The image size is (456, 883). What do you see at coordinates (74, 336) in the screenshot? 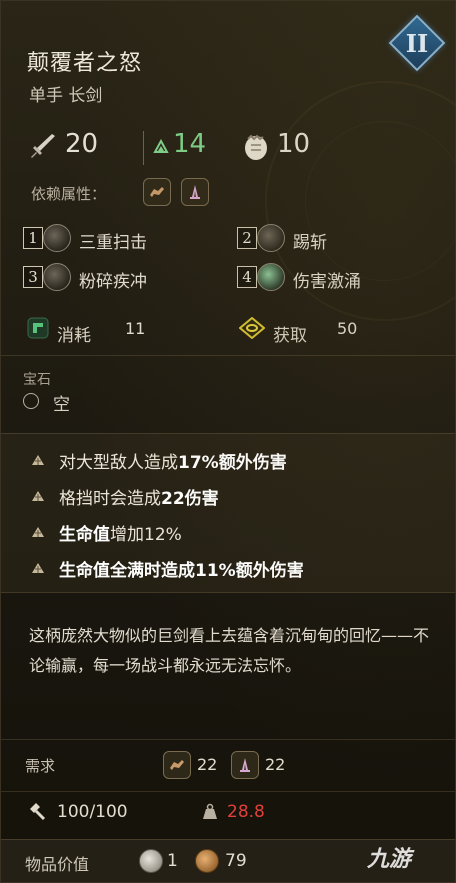
I see `consume-label: 消耗` at bounding box center [74, 336].